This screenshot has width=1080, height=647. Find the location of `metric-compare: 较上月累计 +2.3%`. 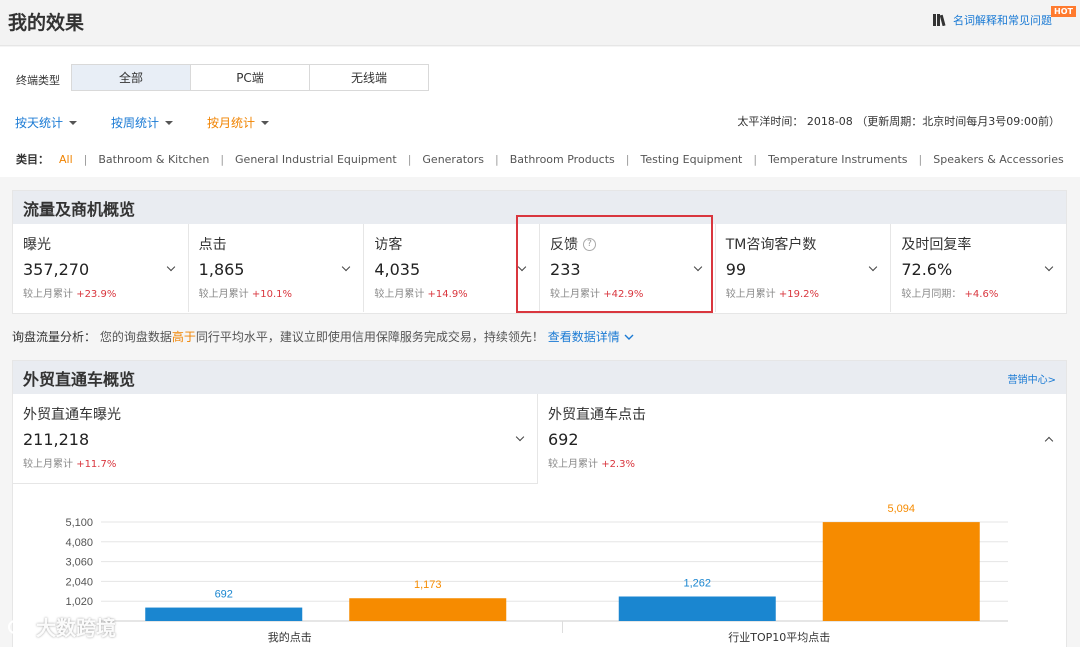

metric-compare: 较上月累计 +2.3% is located at coordinates (807, 462).